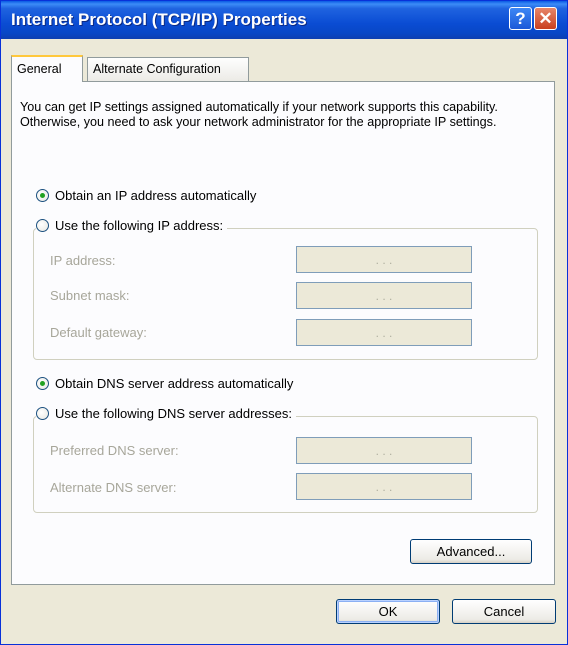  I want to click on help-icon: ?, so click(520, 18).